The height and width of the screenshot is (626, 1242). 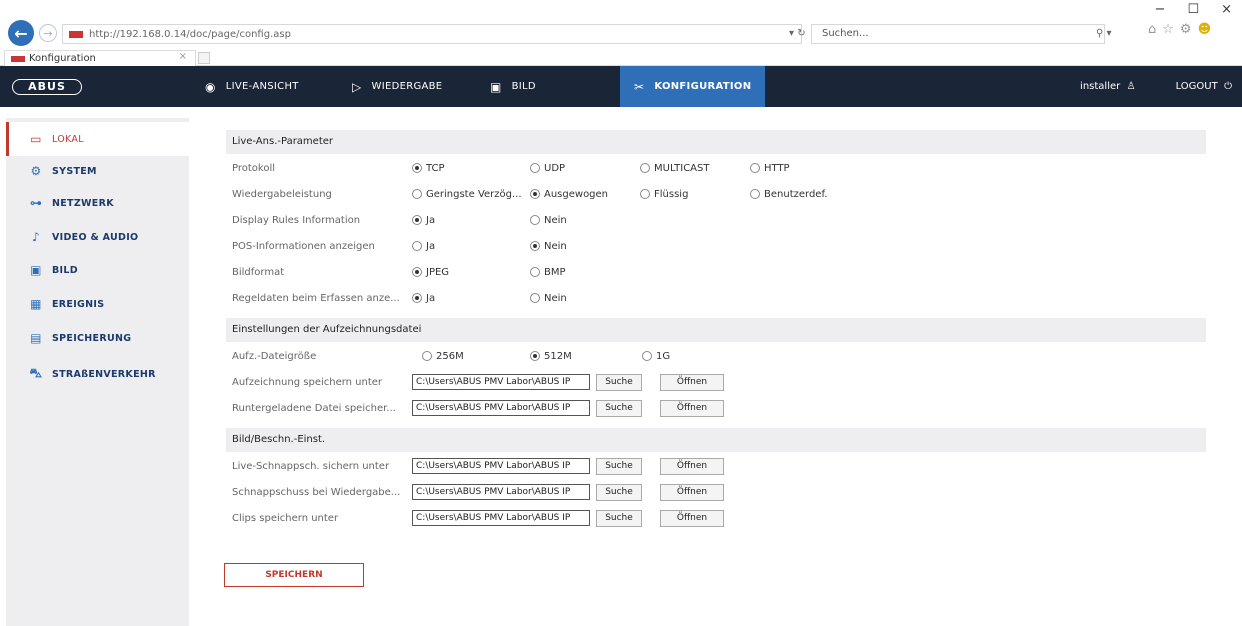 I want to click on filesize-label: Aufz.-Dateigröße, so click(x=274, y=356).